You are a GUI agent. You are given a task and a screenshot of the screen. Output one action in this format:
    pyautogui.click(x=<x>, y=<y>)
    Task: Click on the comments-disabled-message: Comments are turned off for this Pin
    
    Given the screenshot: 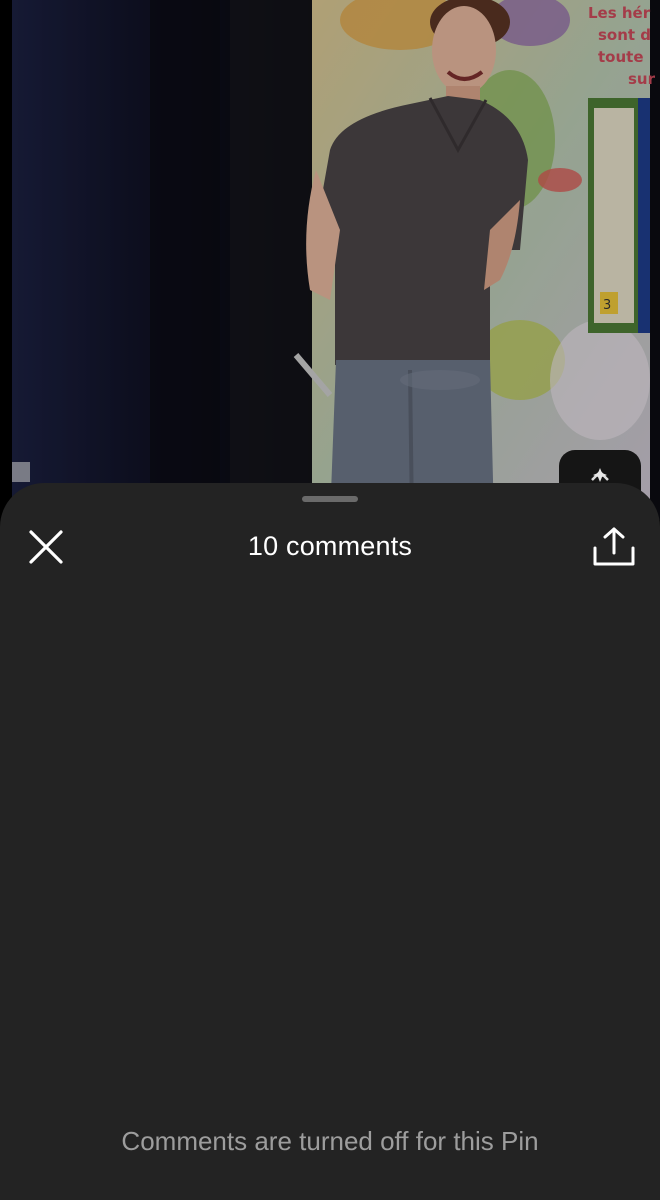 What is the action you would take?
    pyautogui.click(x=330, y=1141)
    